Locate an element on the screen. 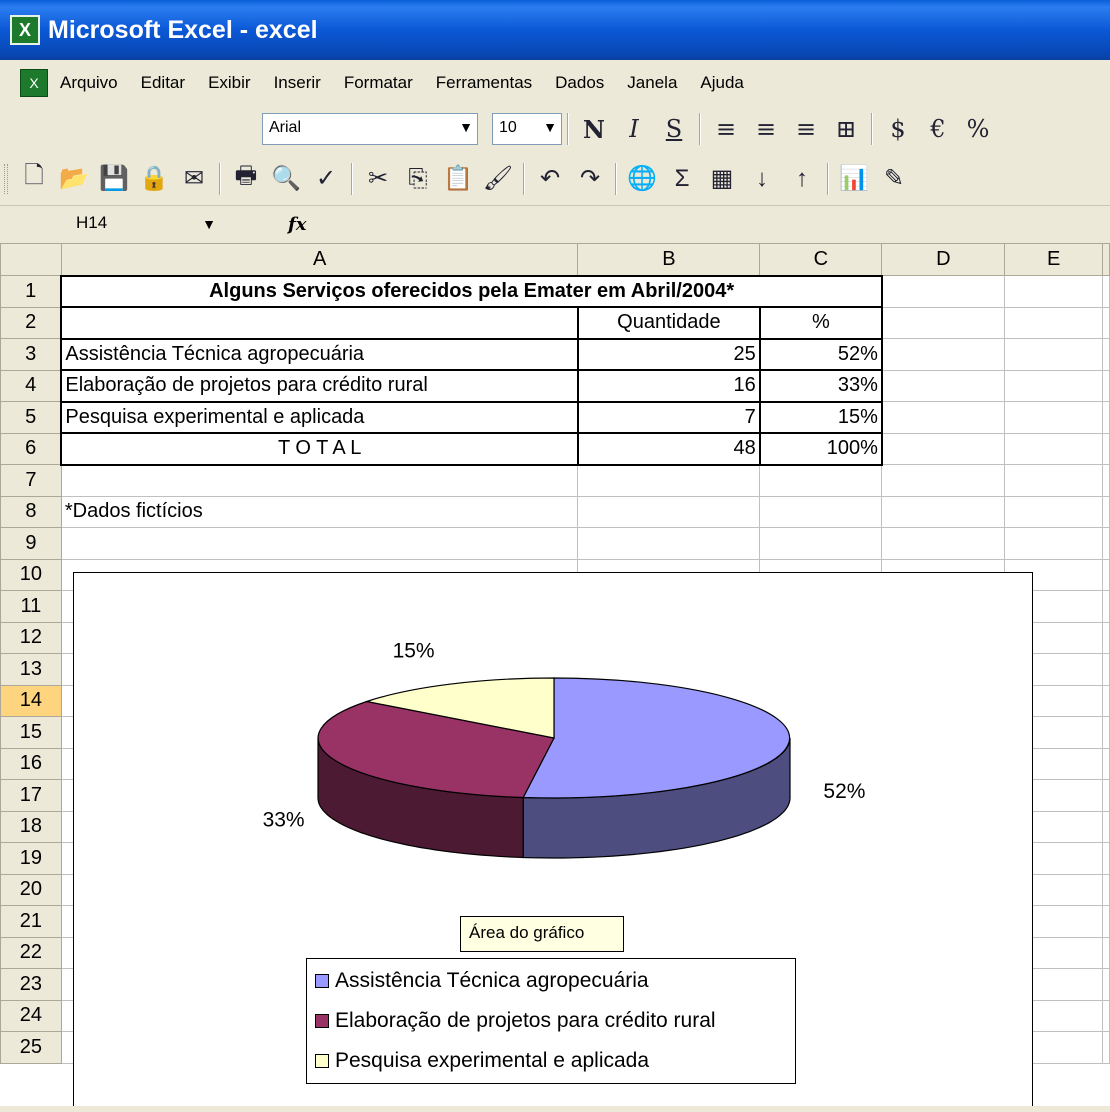 The image size is (1110, 1112). row-header: 20 is located at coordinates (31, 889).